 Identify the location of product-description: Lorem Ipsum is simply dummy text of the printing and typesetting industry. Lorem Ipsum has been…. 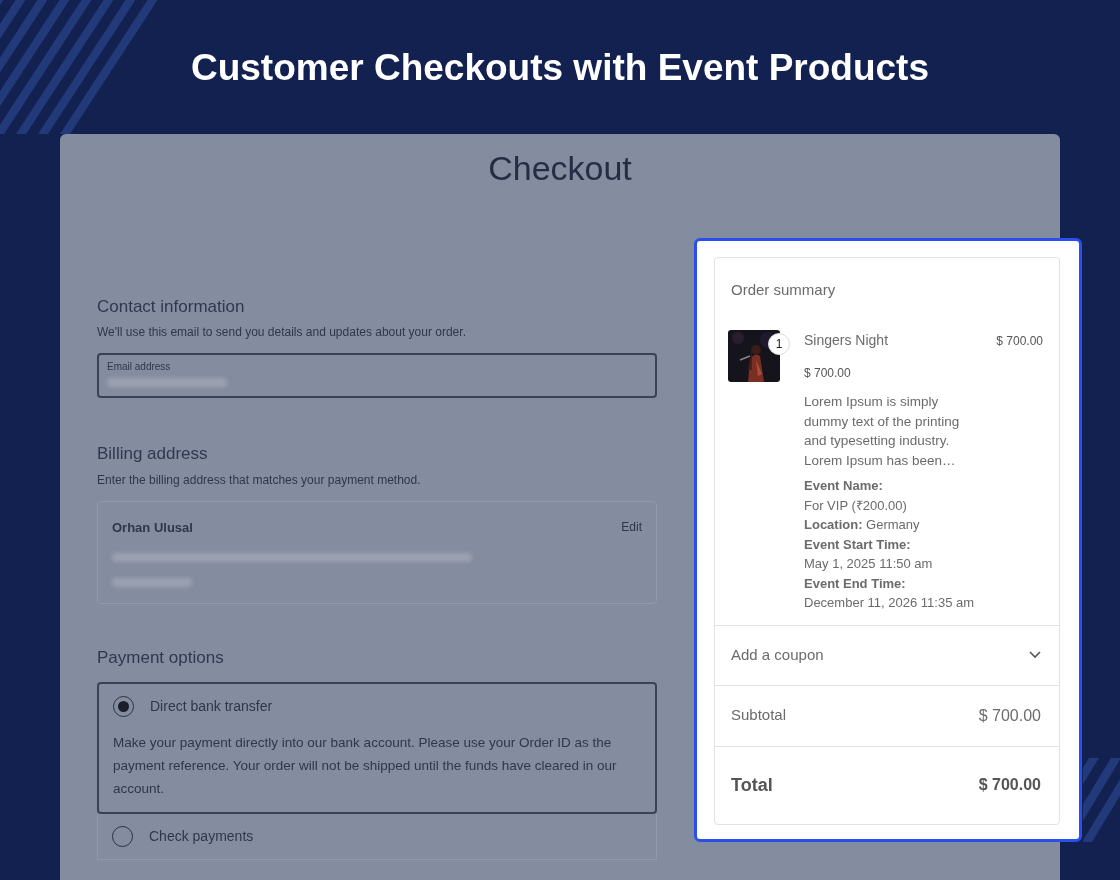
(882, 431).